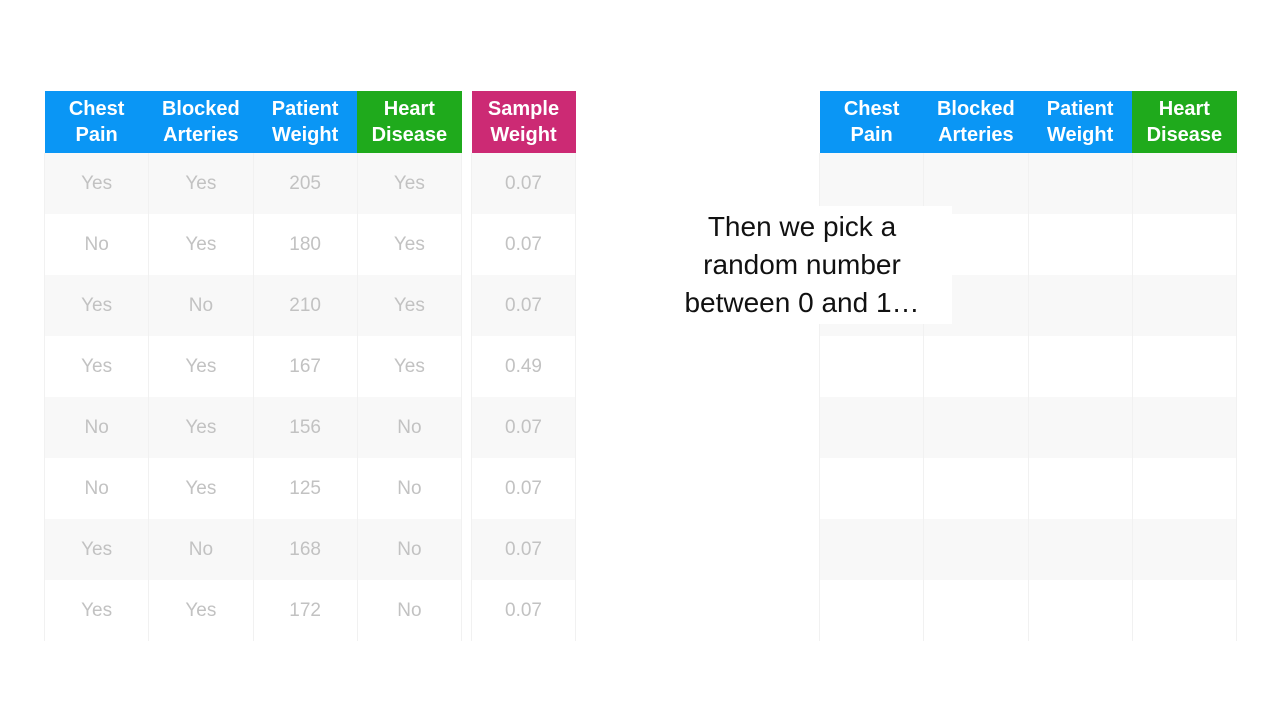 The image size is (1280, 720). I want to click on cell-patient-weight: 125, so click(305, 488).